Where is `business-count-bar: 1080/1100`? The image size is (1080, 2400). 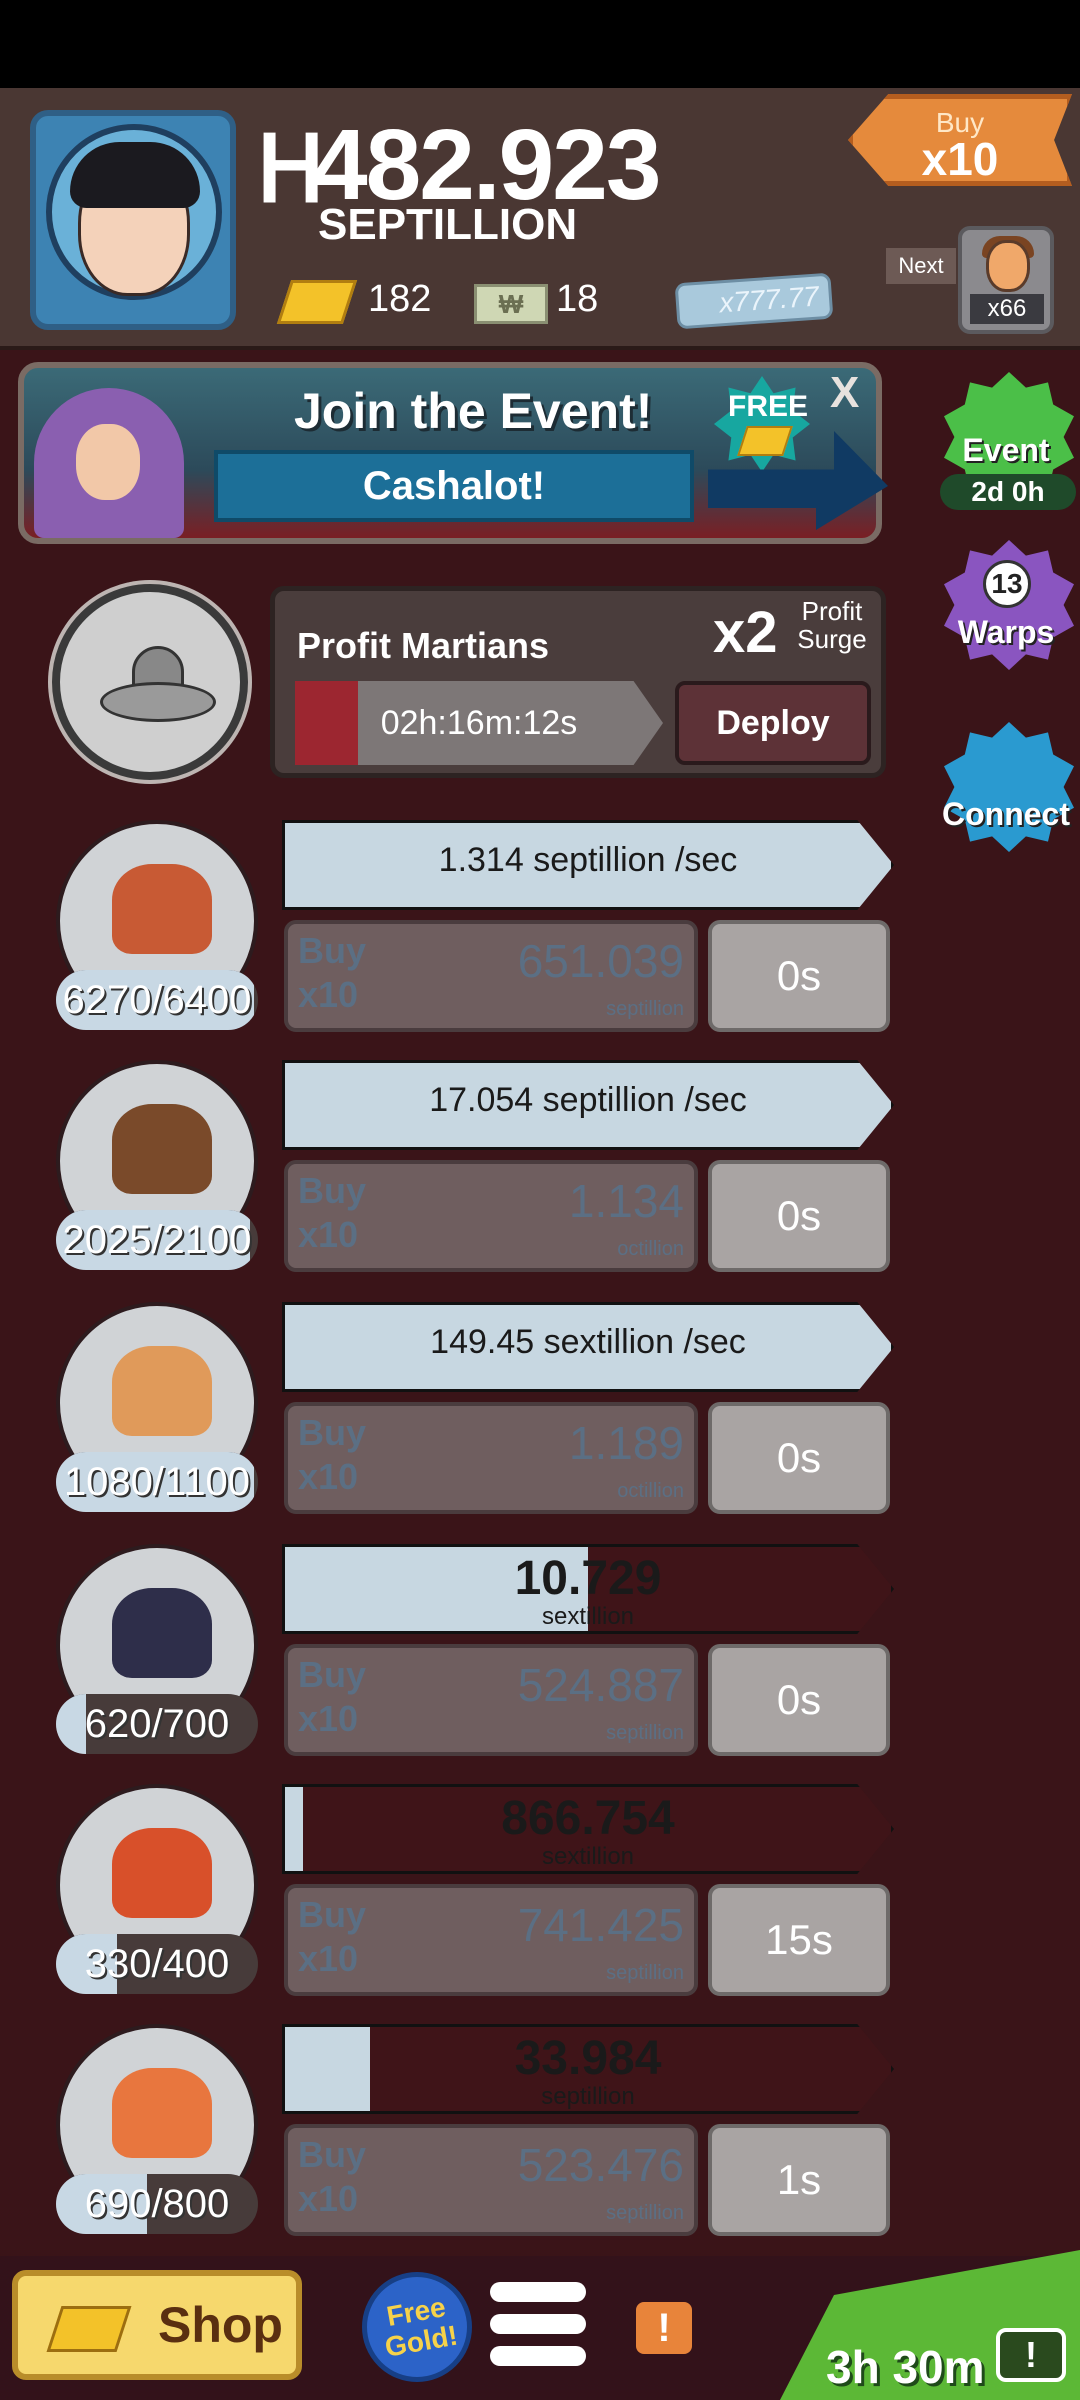
business-count-bar: 1080/1100 is located at coordinates (157, 1482).